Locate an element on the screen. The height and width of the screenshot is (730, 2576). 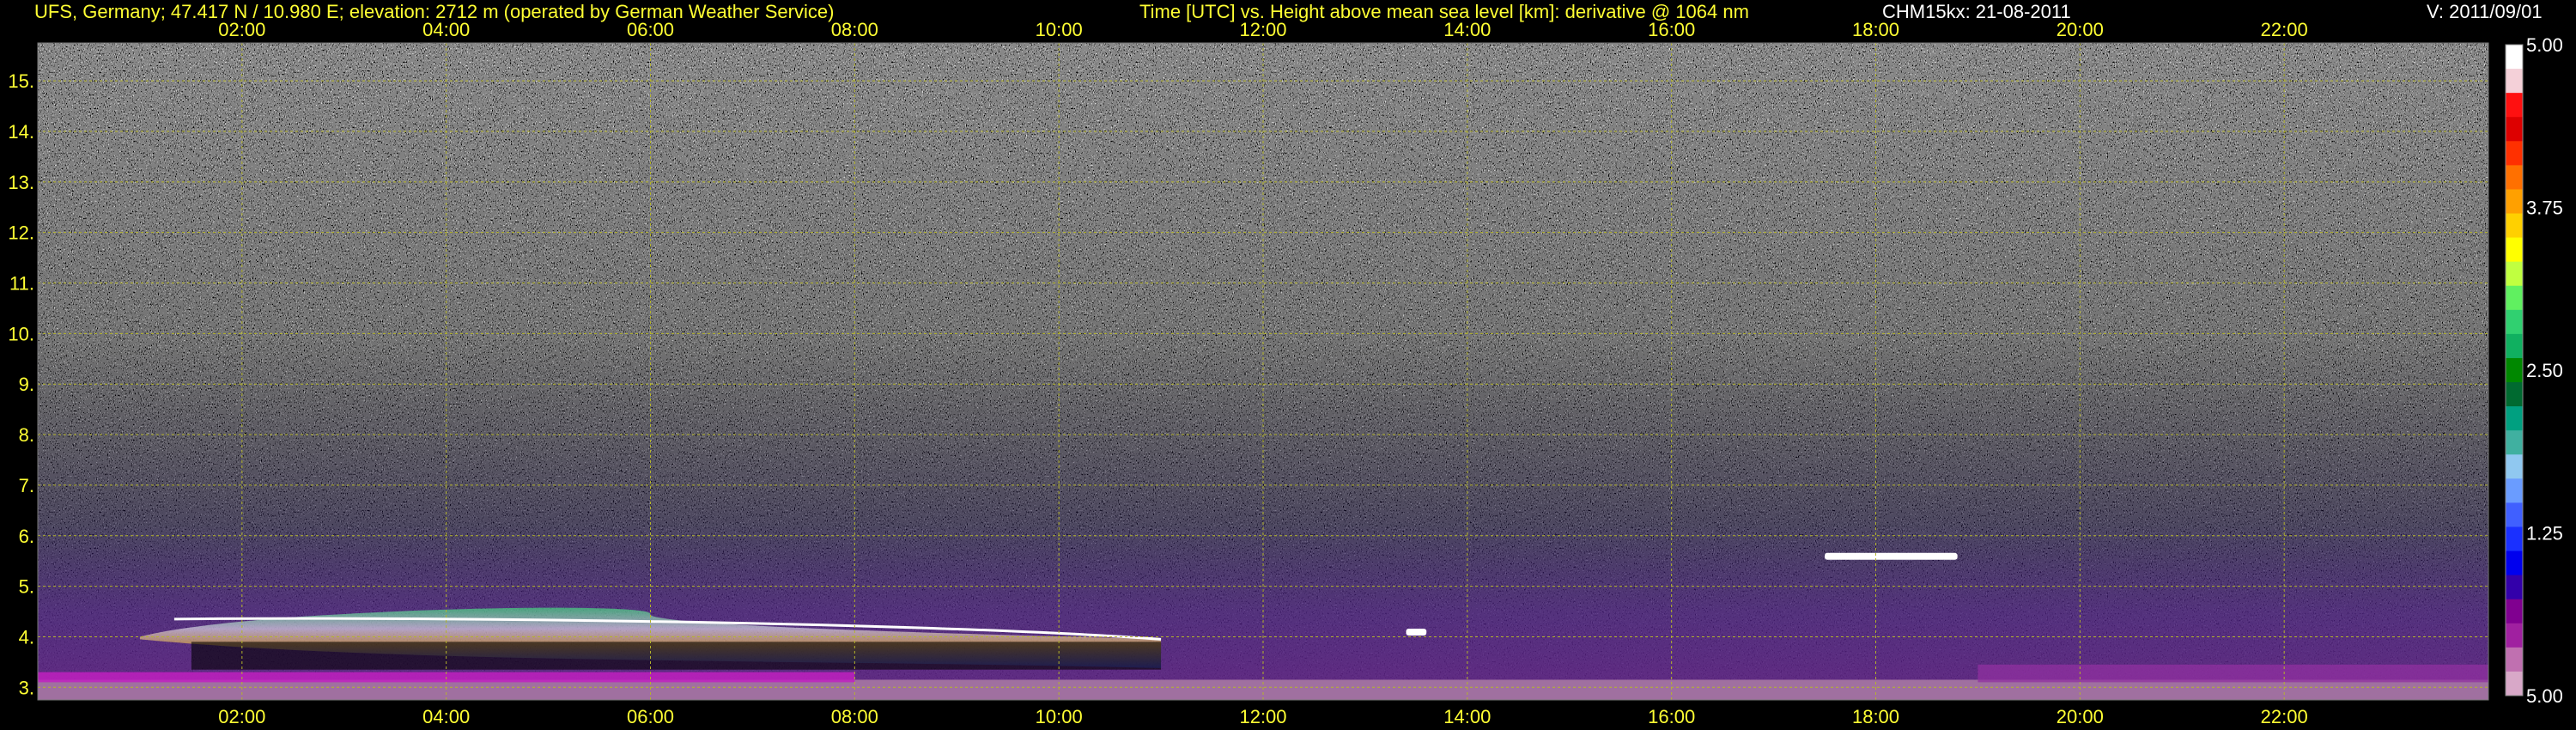
x-tick-label-bottom: 02:00 is located at coordinates (241, 716).